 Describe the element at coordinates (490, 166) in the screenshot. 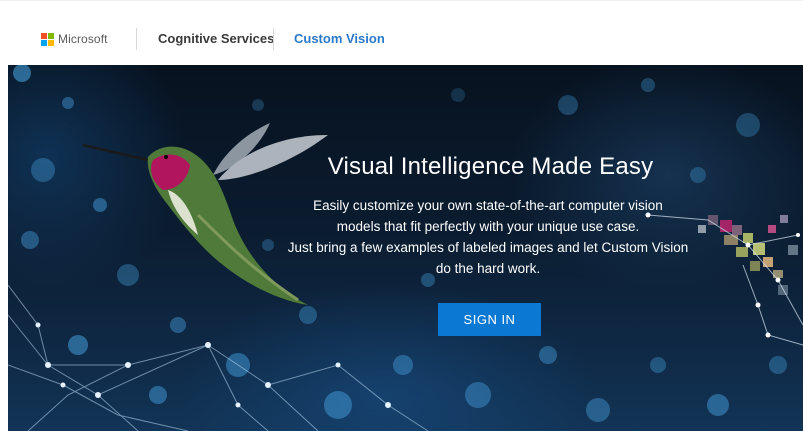

I see `hero-title: Visual Intelligence Made Easy` at that location.